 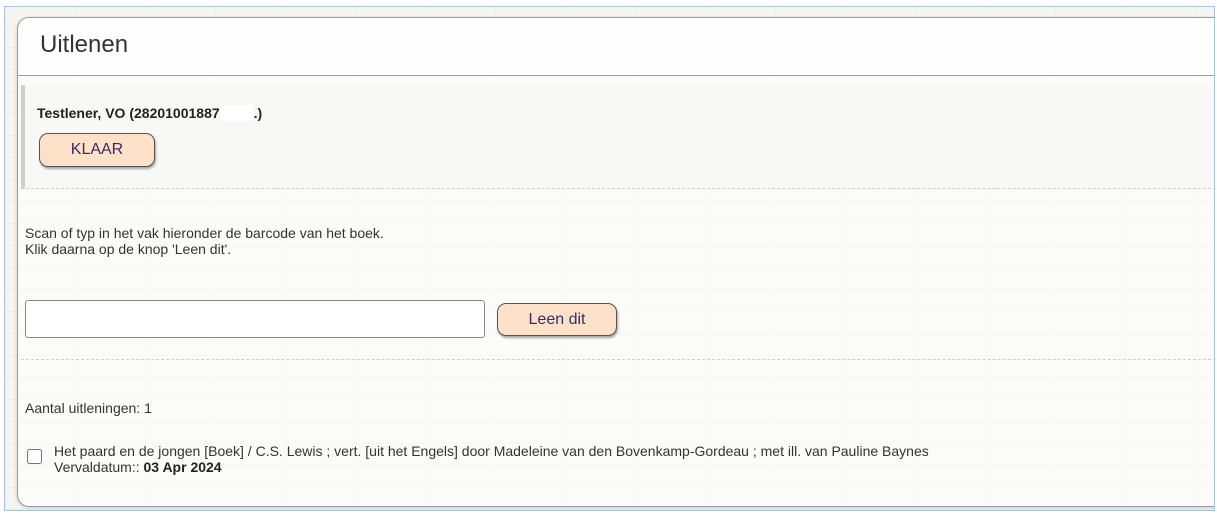 What do you see at coordinates (128, 249) in the screenshot?
I see `instruction-line: Klik daarna op de knop 'Leen dit'.` at bounding box center [128, 249].